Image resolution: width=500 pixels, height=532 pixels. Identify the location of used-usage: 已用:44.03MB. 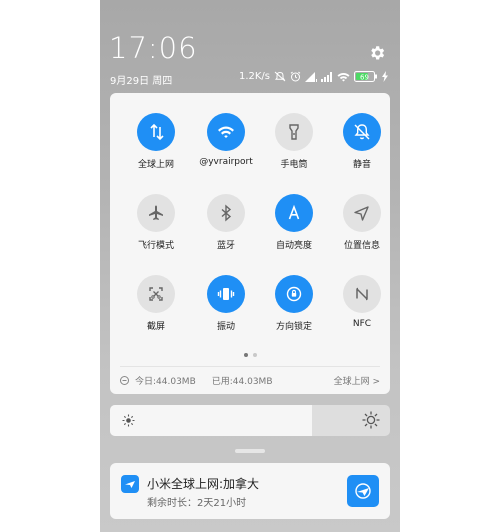
(242, 382).